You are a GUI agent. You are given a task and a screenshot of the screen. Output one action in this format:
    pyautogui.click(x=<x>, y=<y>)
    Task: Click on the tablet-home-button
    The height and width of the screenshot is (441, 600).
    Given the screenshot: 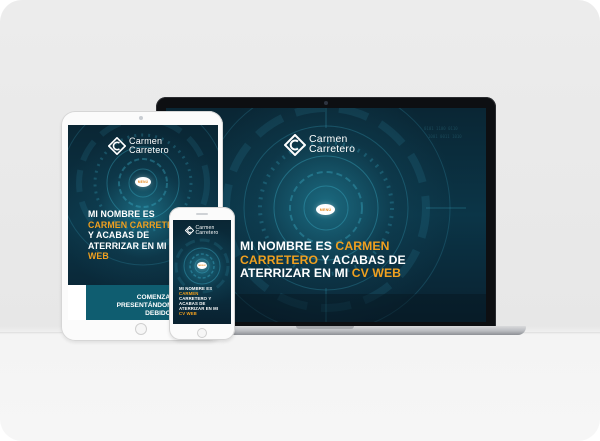 What is the action you would take?
    pyautogui.click(x=141, y=329)
    